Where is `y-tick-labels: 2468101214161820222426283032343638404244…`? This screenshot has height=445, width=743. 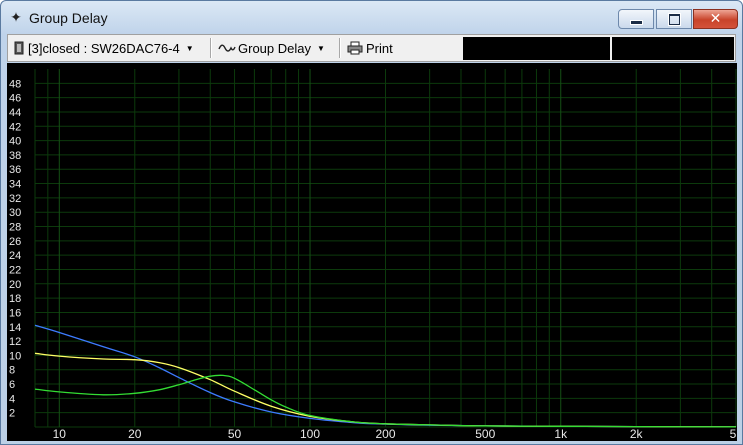
y-tick-labels: 2468101214161820222426283032343638404244… is located at coordinates (15, 248).